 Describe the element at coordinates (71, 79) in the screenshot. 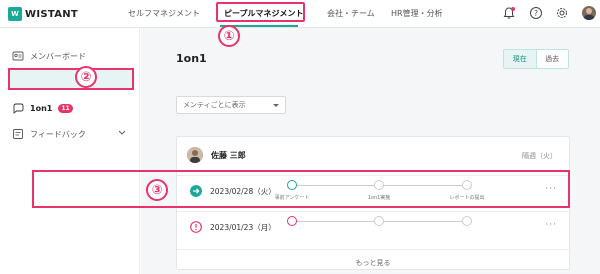

I see `annotation-box-sidebar` at that location.